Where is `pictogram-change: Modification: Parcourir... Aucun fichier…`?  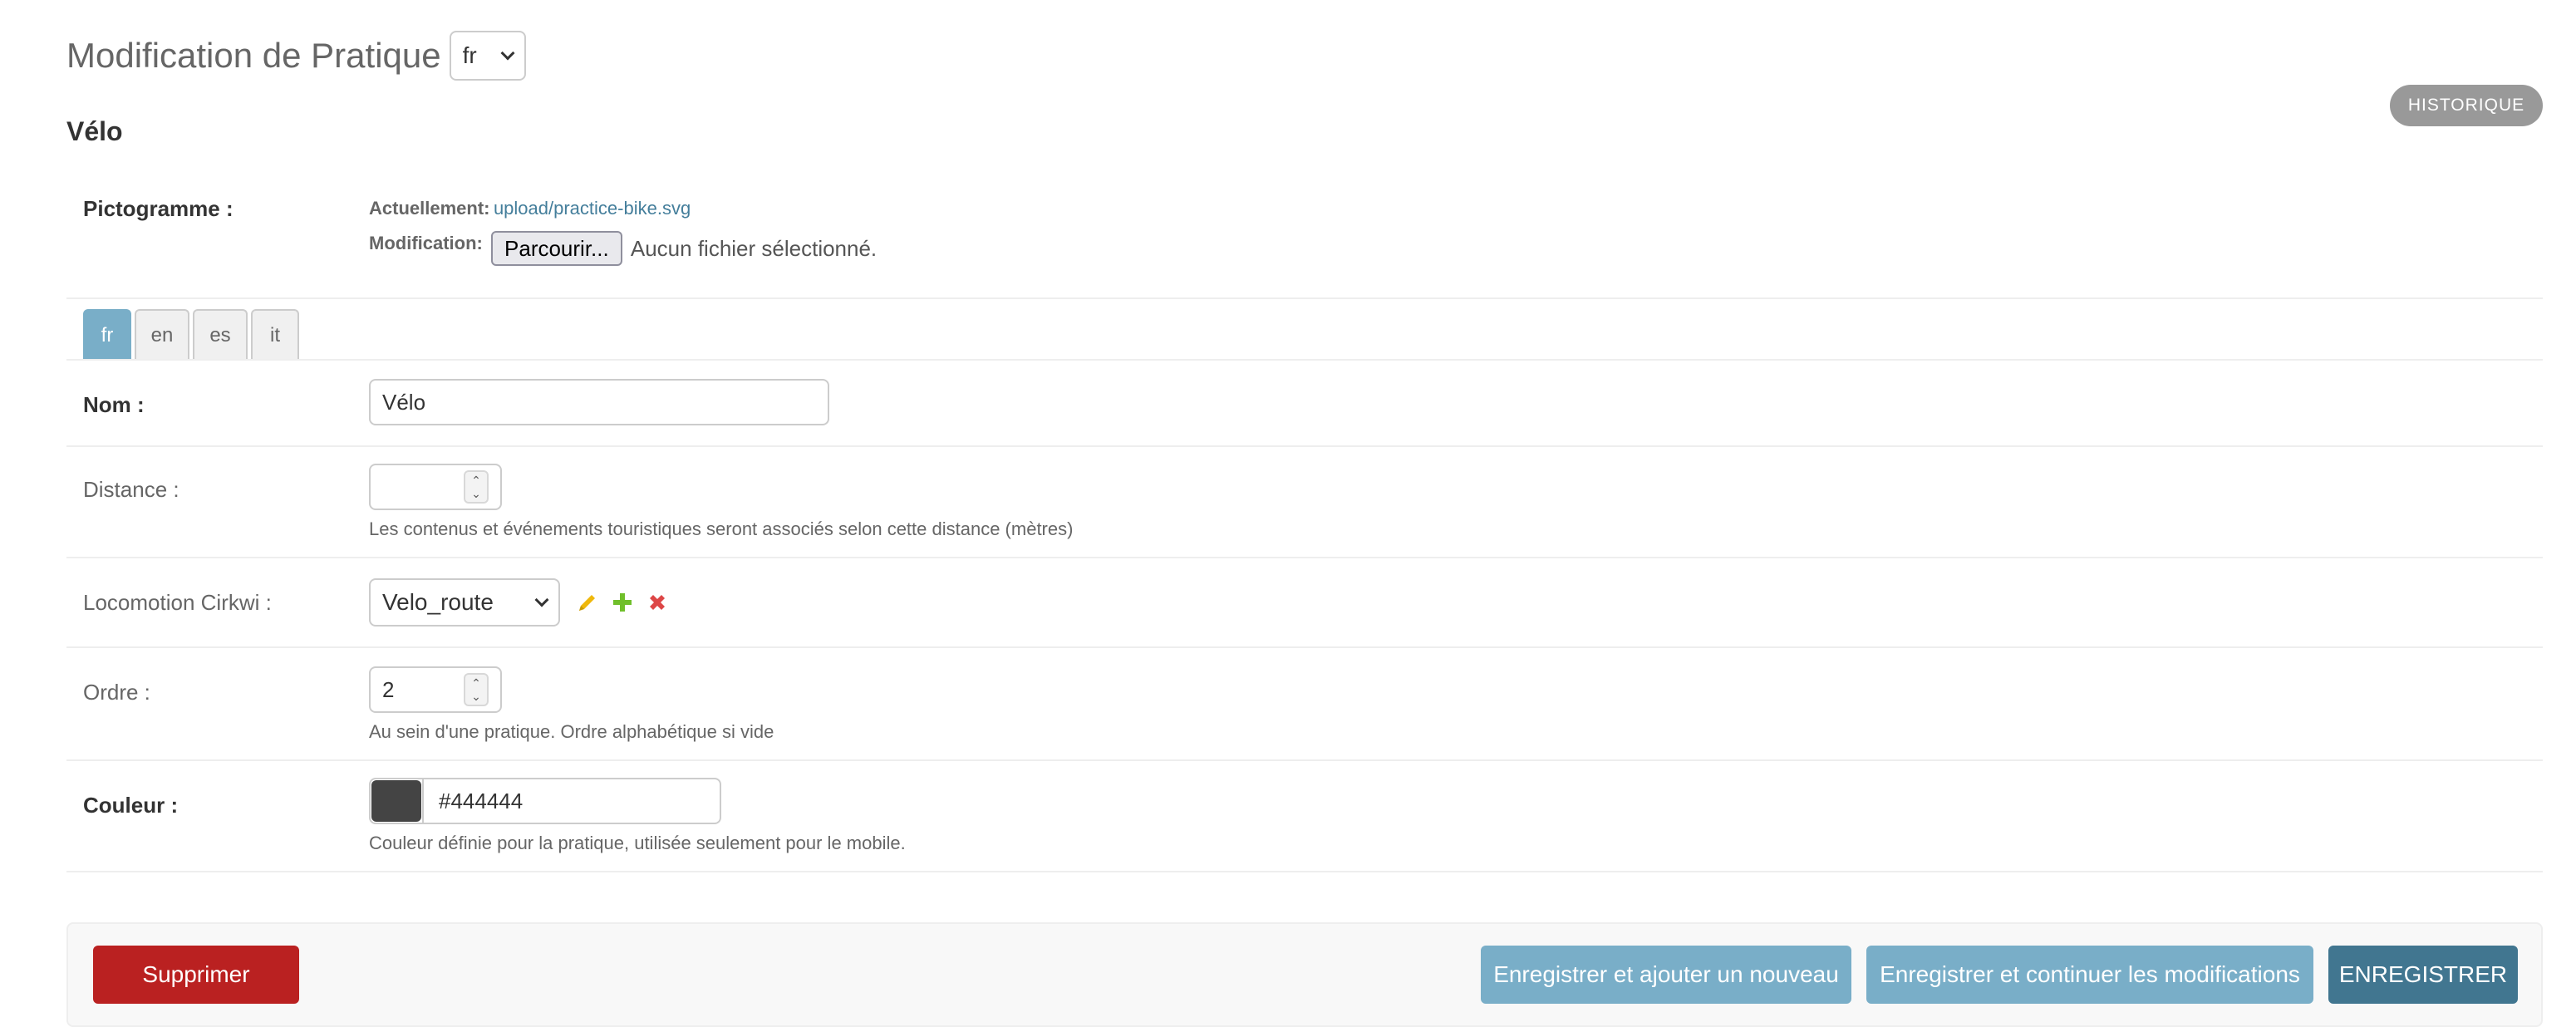 pictogram-change: Modification: Parcourir... Aucun fichier… is located at coordinates (623, 248).